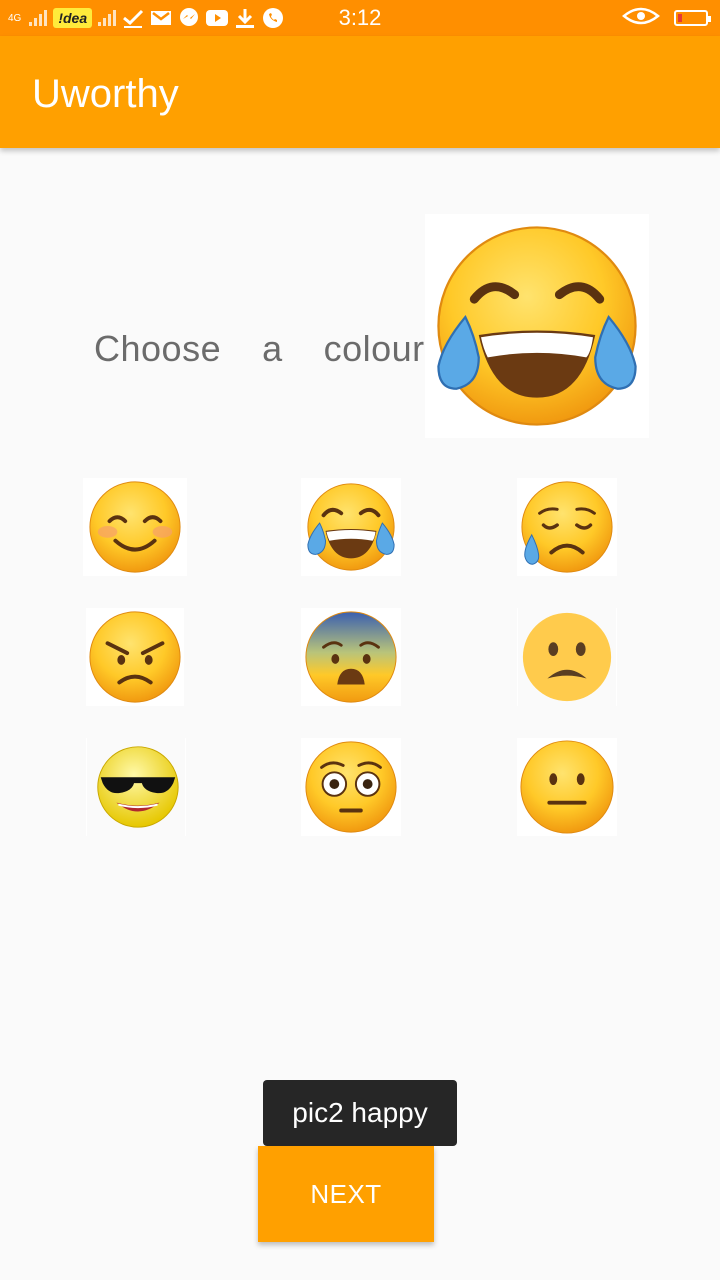 Image resolution: width=720 pixels, height=1280 pixels. Describe the element at coordinates (680, 18) in the screenshot. I see `battery-level` at that location.